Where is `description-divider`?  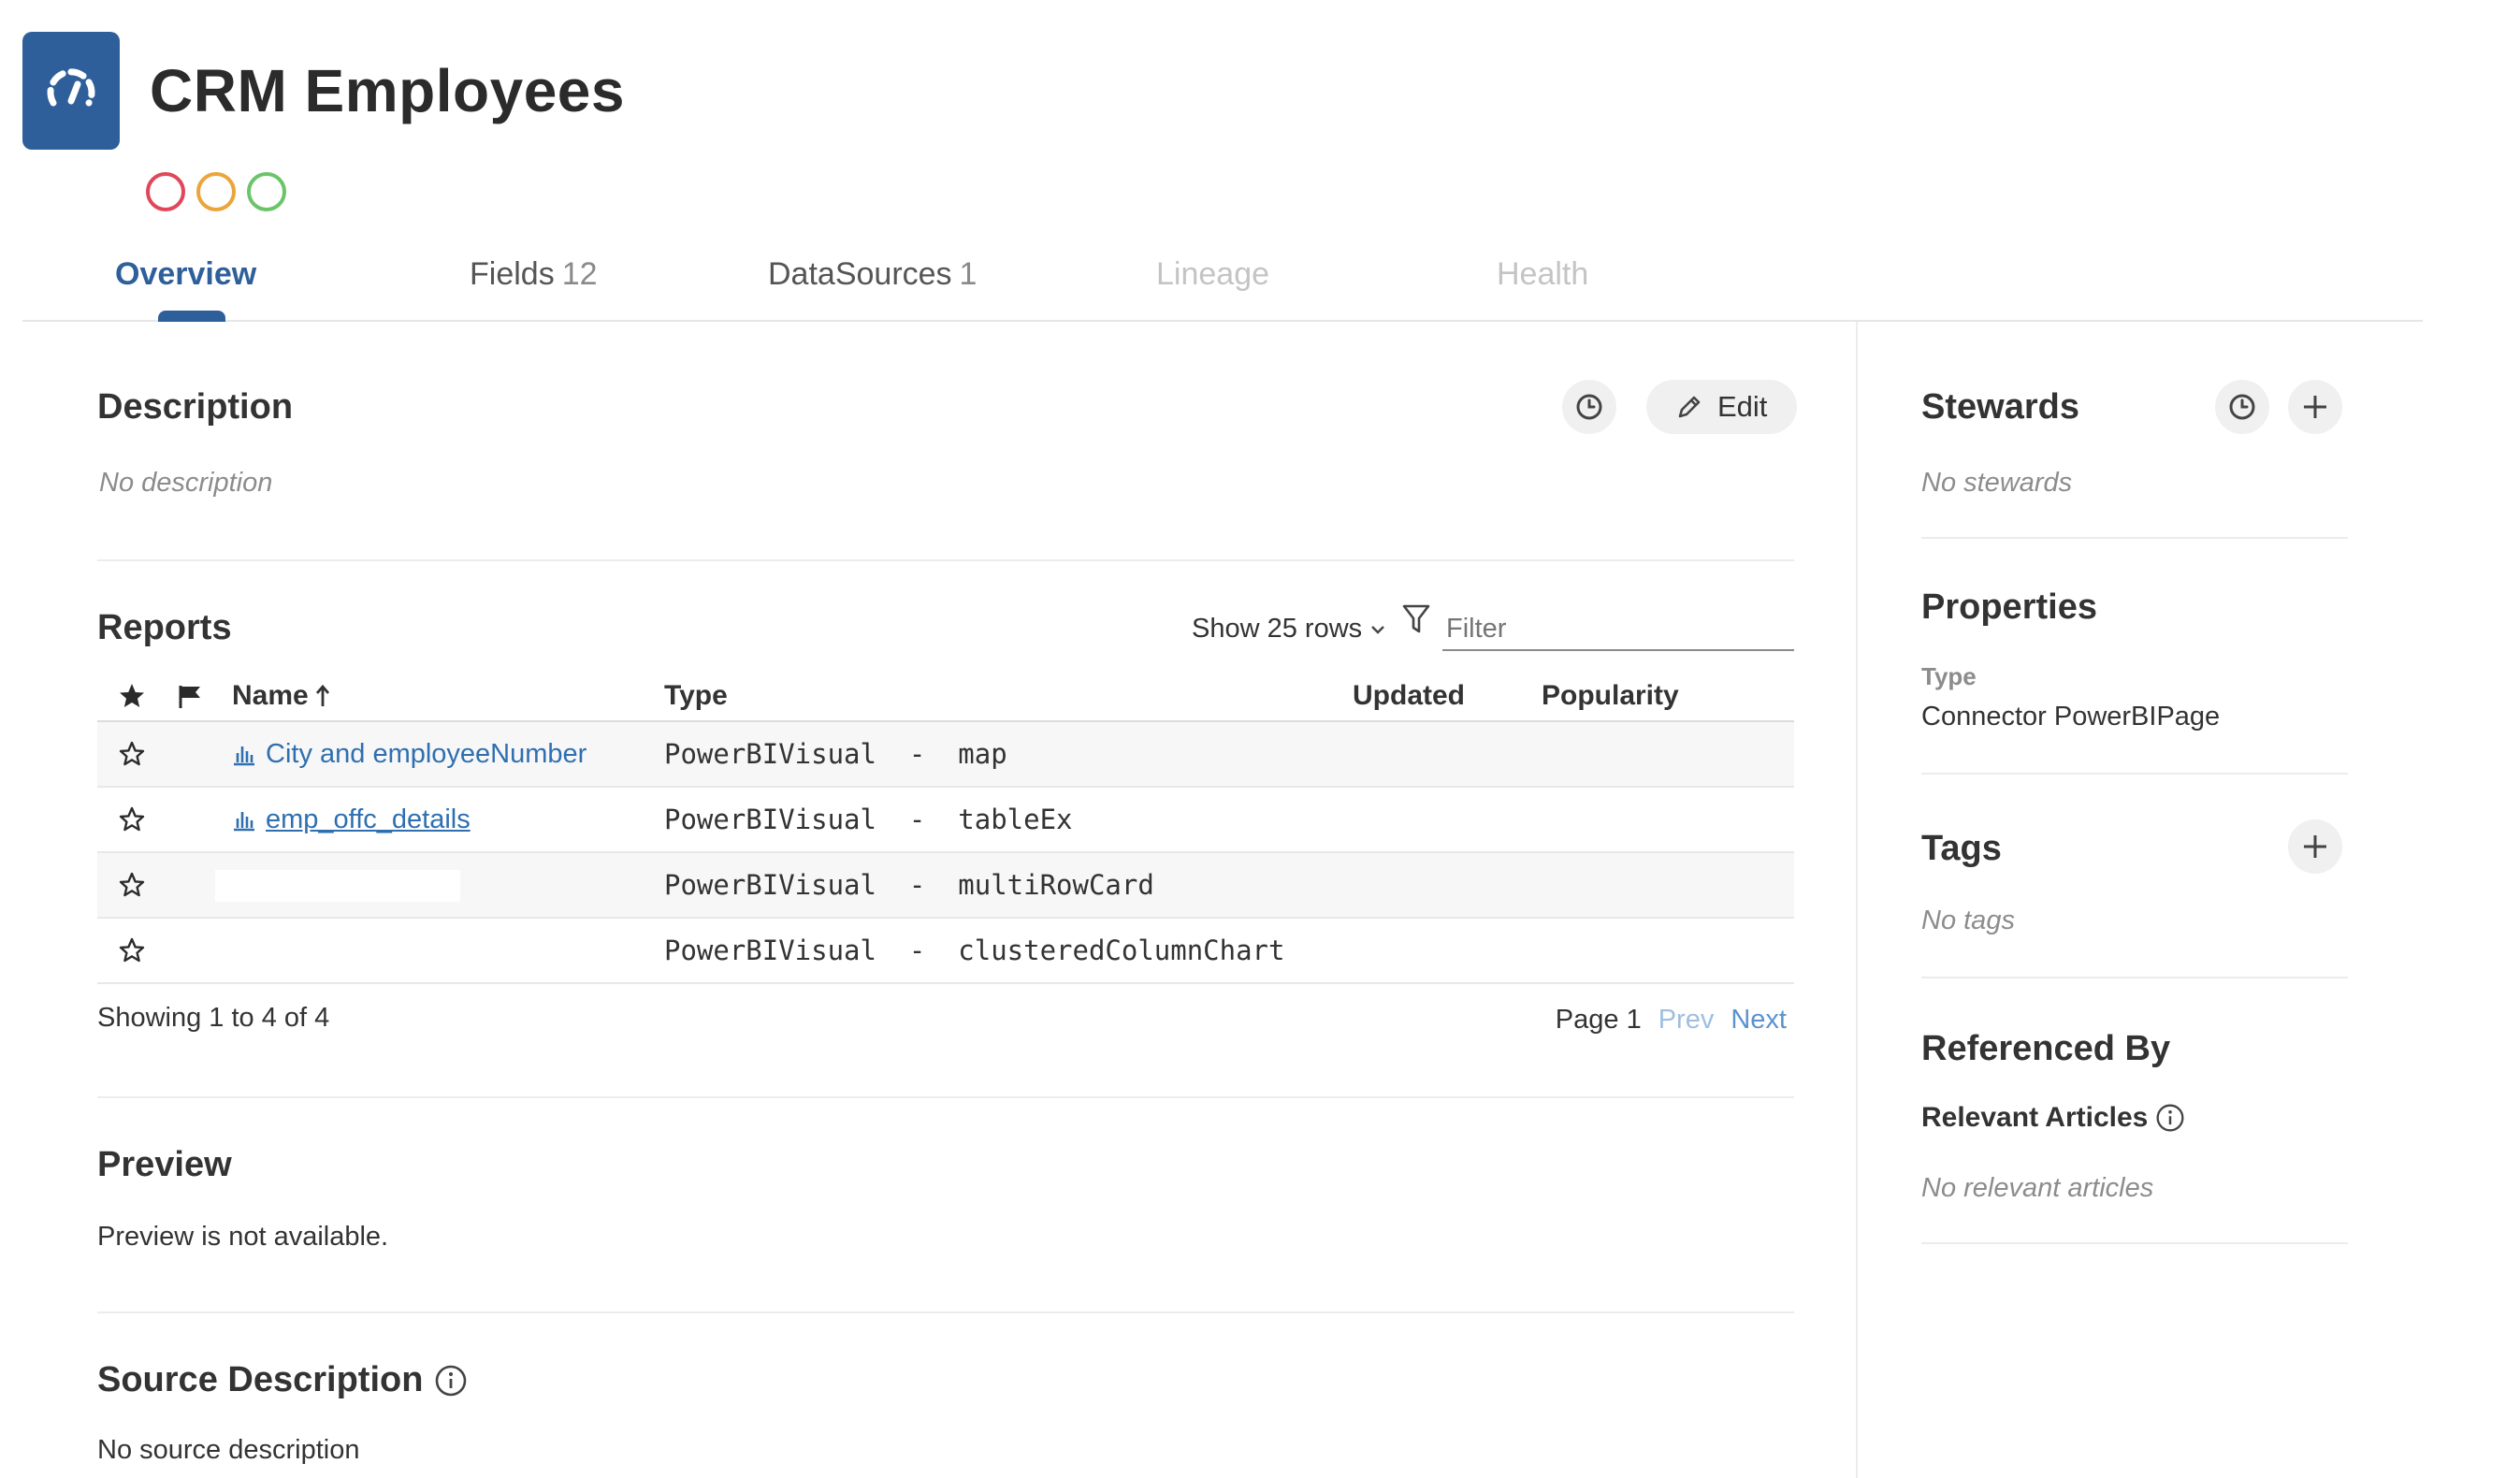 description-divider is located at coordinates (945, 560).